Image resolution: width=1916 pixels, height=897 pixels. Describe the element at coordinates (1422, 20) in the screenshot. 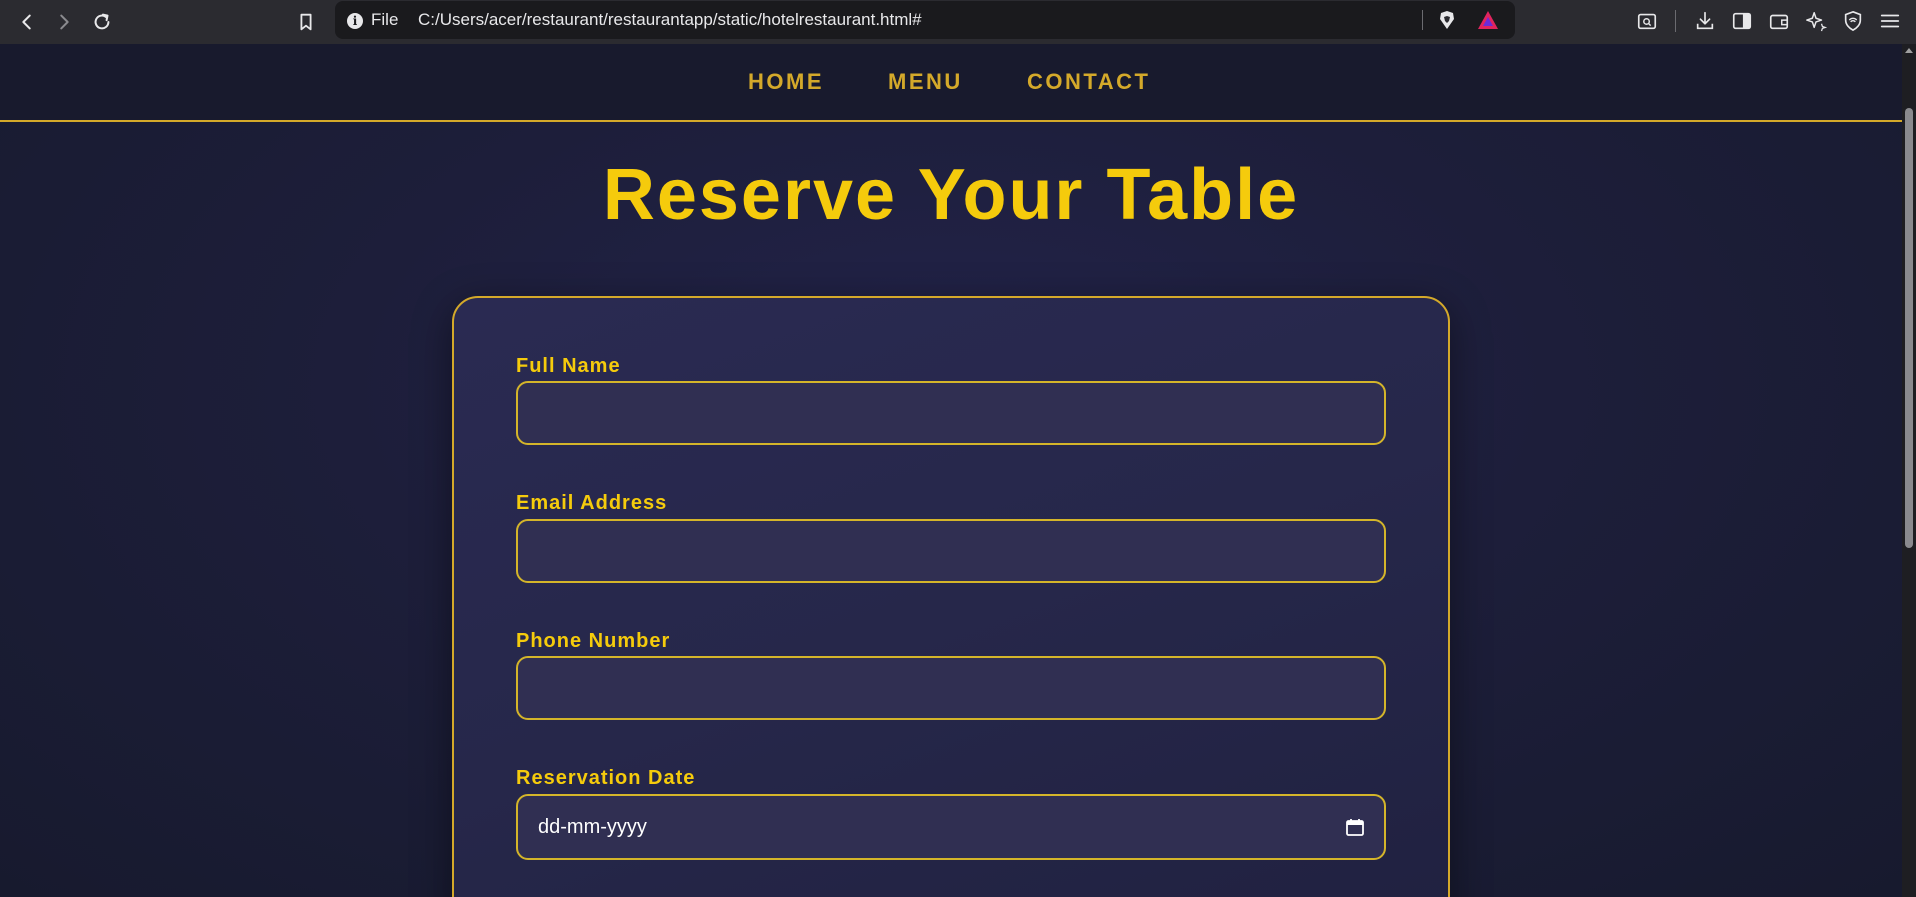

I see `address-divider` at that location.